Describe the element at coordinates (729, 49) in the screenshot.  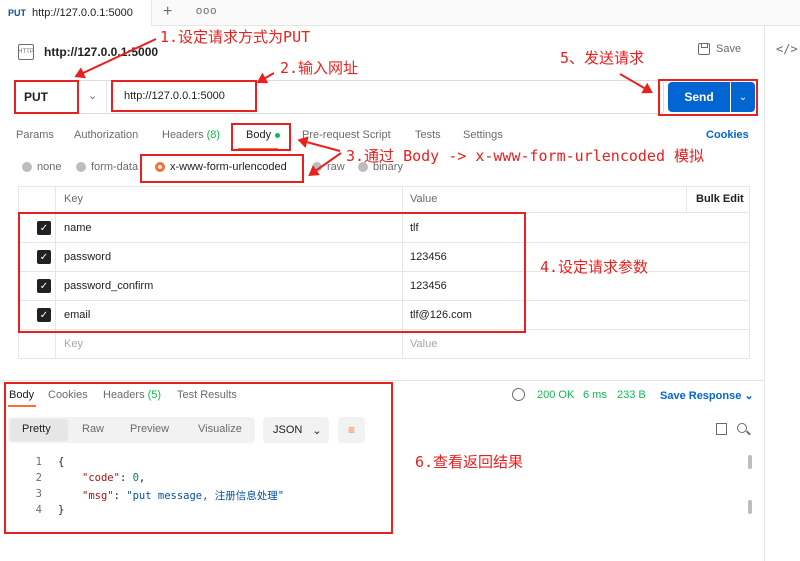
I see `save-label: Save` at that location.